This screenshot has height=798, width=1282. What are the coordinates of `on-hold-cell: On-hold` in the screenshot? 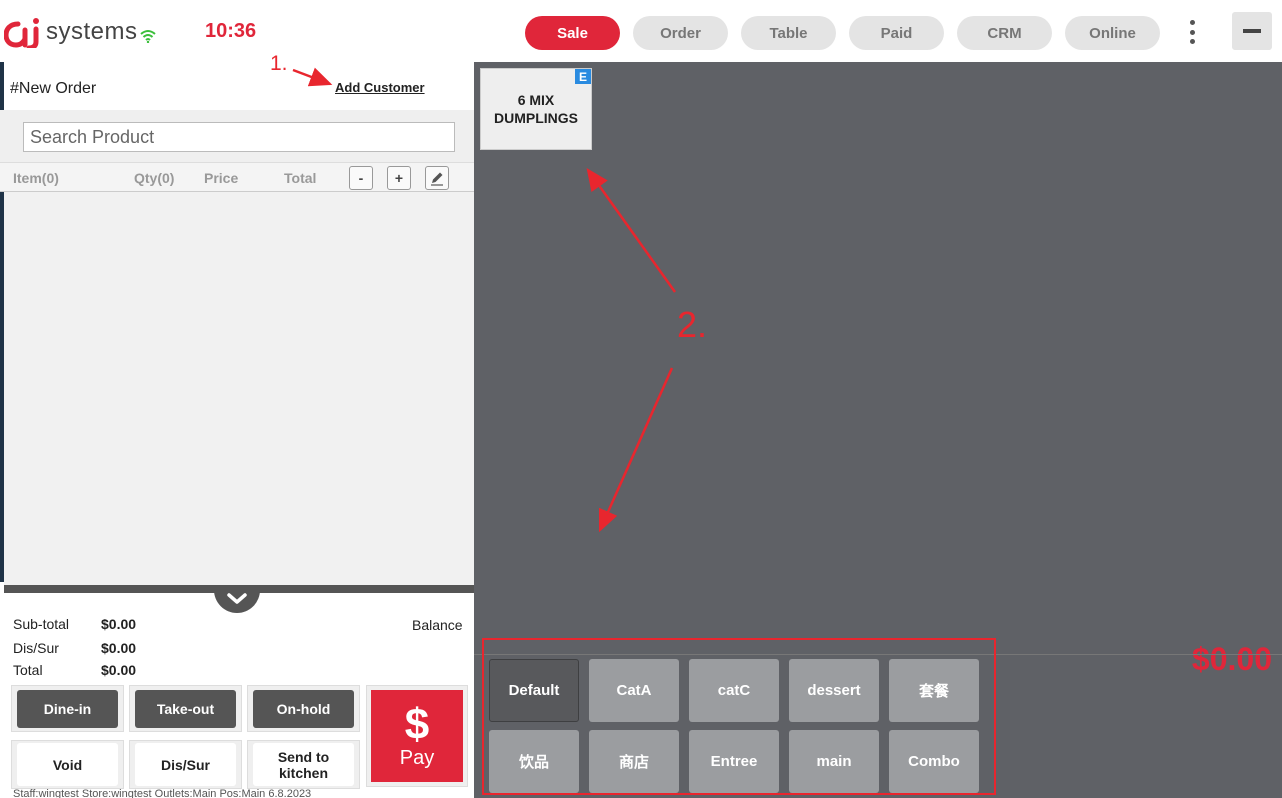 It's located at (303, 708).